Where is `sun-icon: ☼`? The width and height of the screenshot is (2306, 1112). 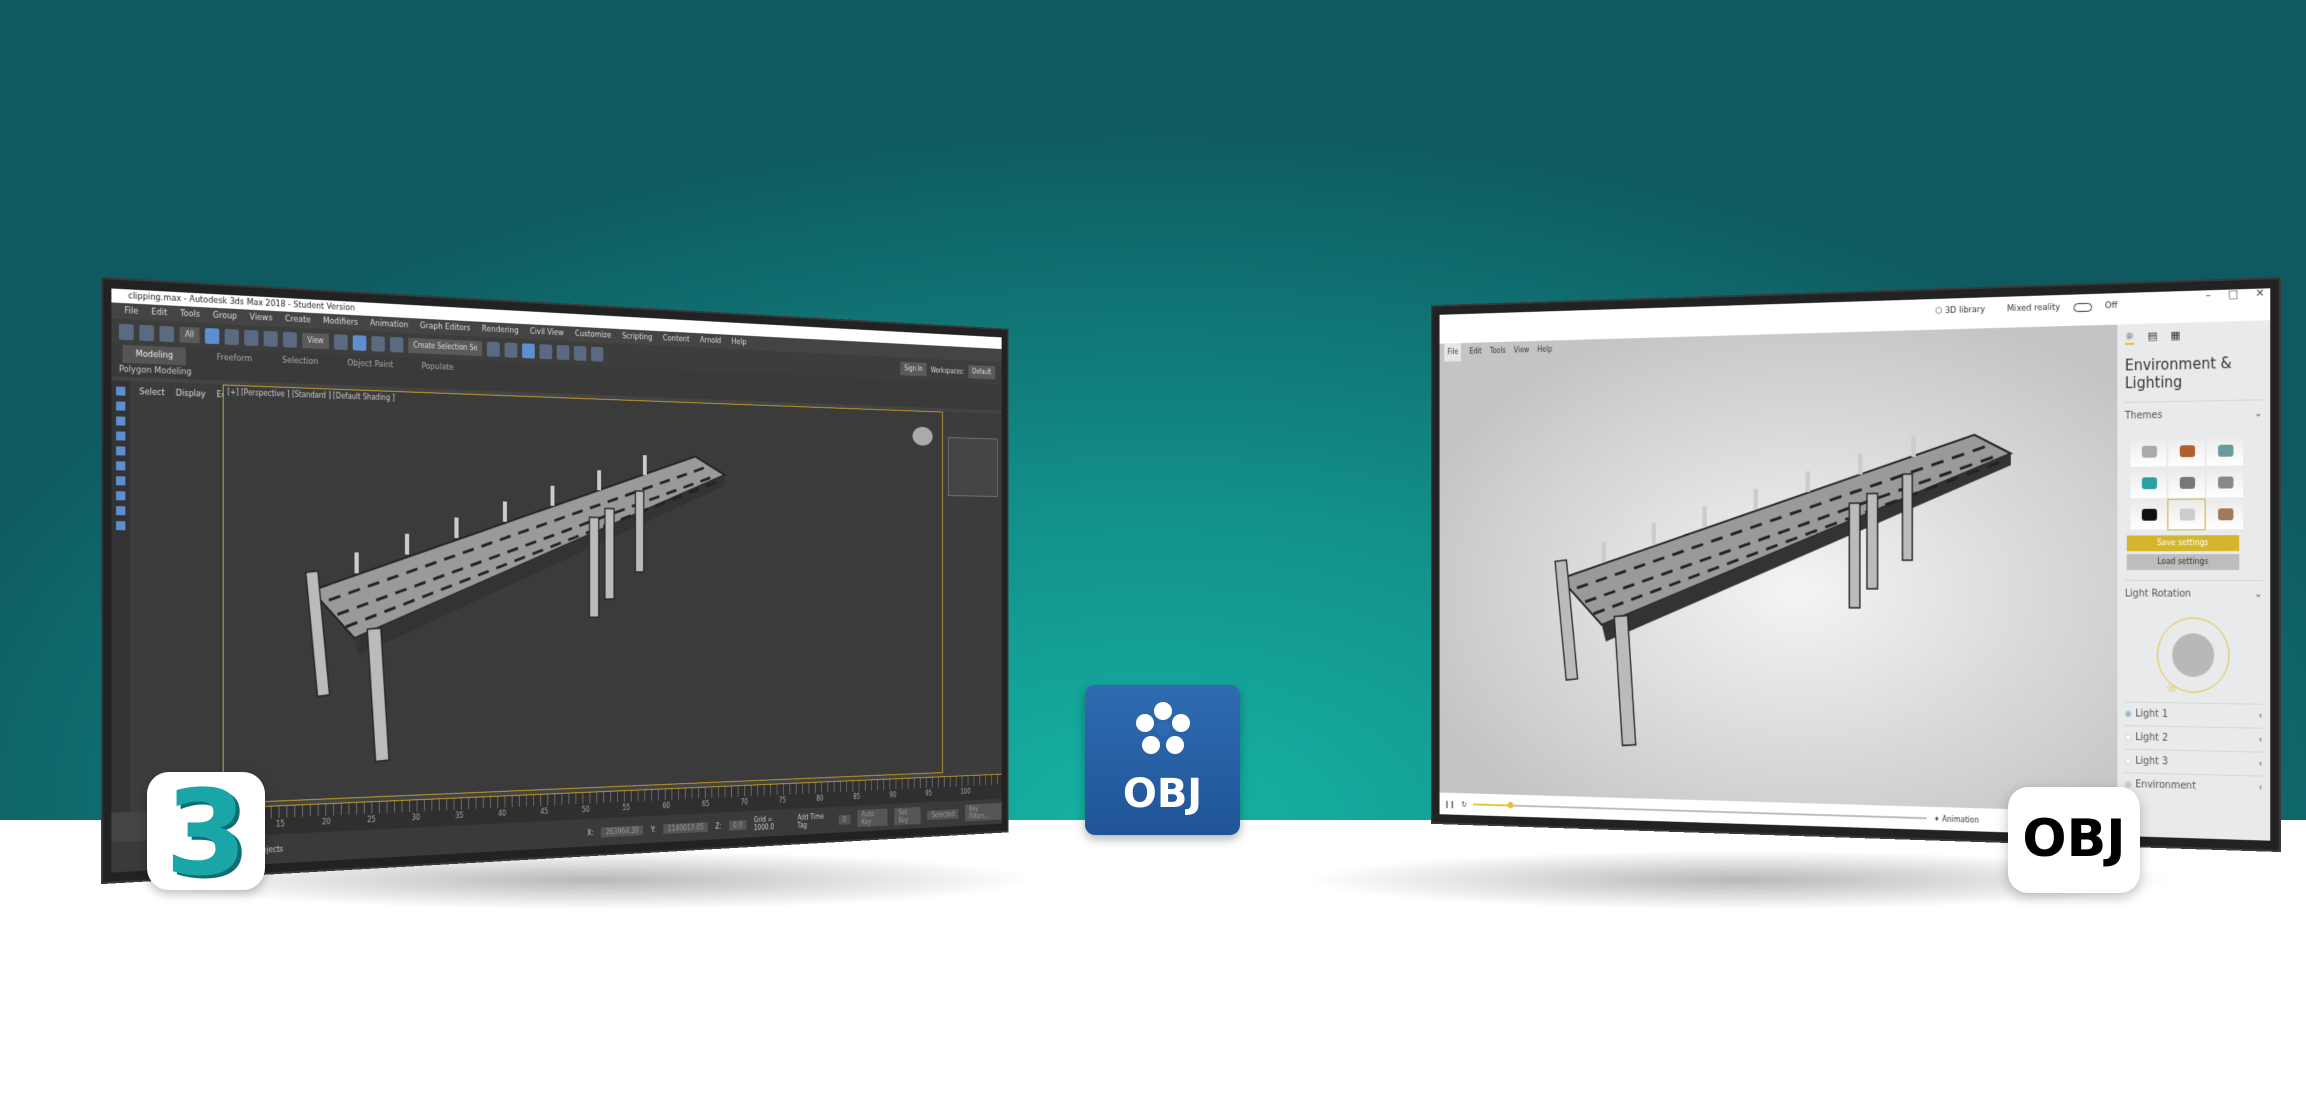 sun-icon: ☼ is located at coordinates (2172, 689).